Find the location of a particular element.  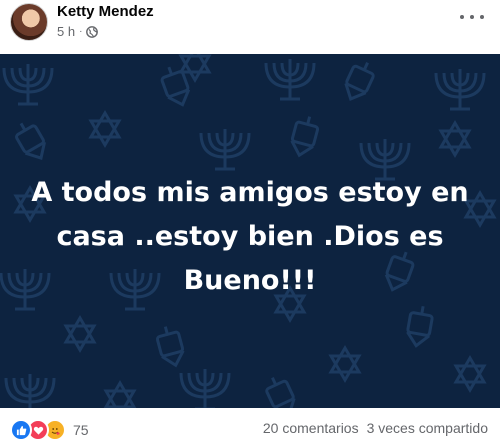

post-text-line: Bueno!!! is located at coordinates (250, 280).